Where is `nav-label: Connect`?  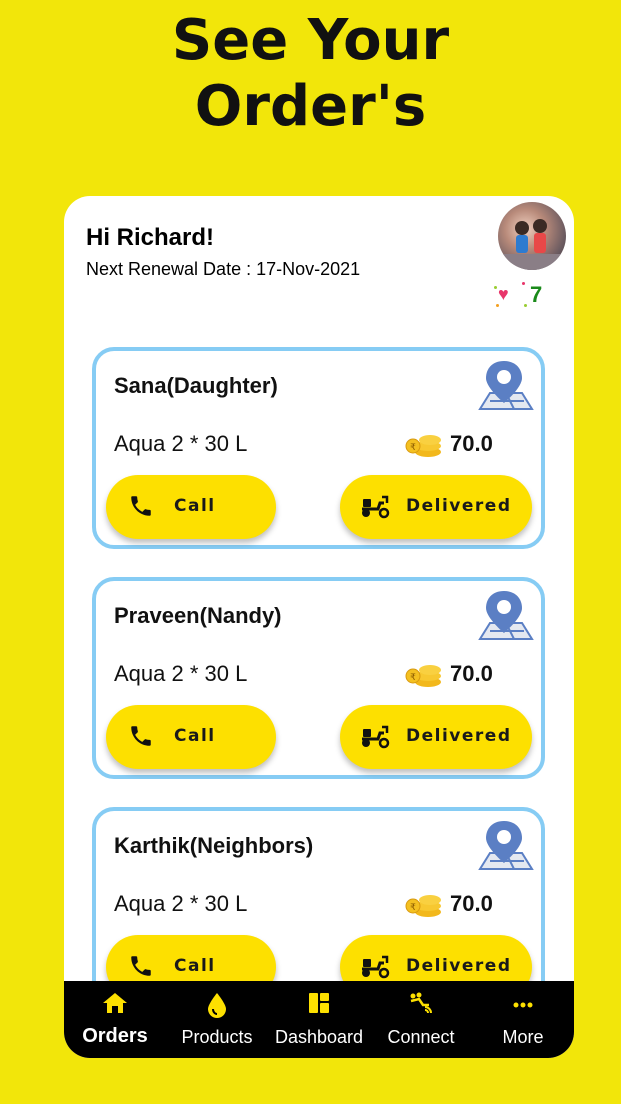 nav-label: Connect is located at coordinates (421, 1037).